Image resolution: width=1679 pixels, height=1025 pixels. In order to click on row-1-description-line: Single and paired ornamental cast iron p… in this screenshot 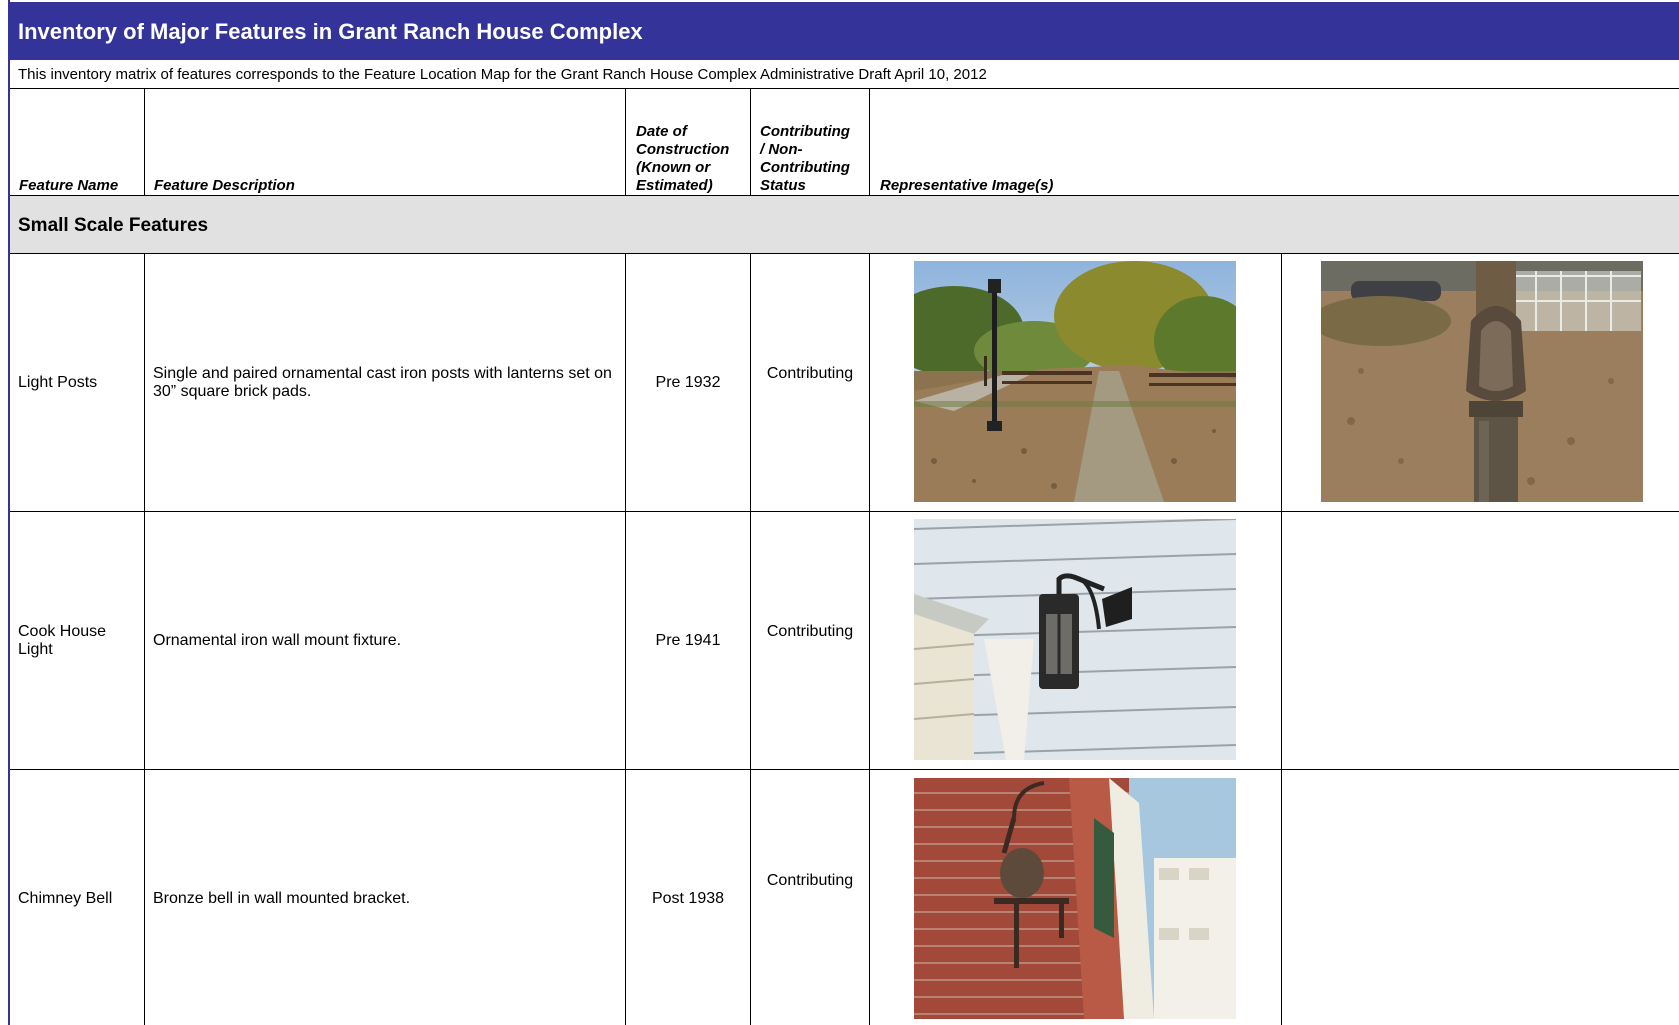, I will do `click(382, 373)`.